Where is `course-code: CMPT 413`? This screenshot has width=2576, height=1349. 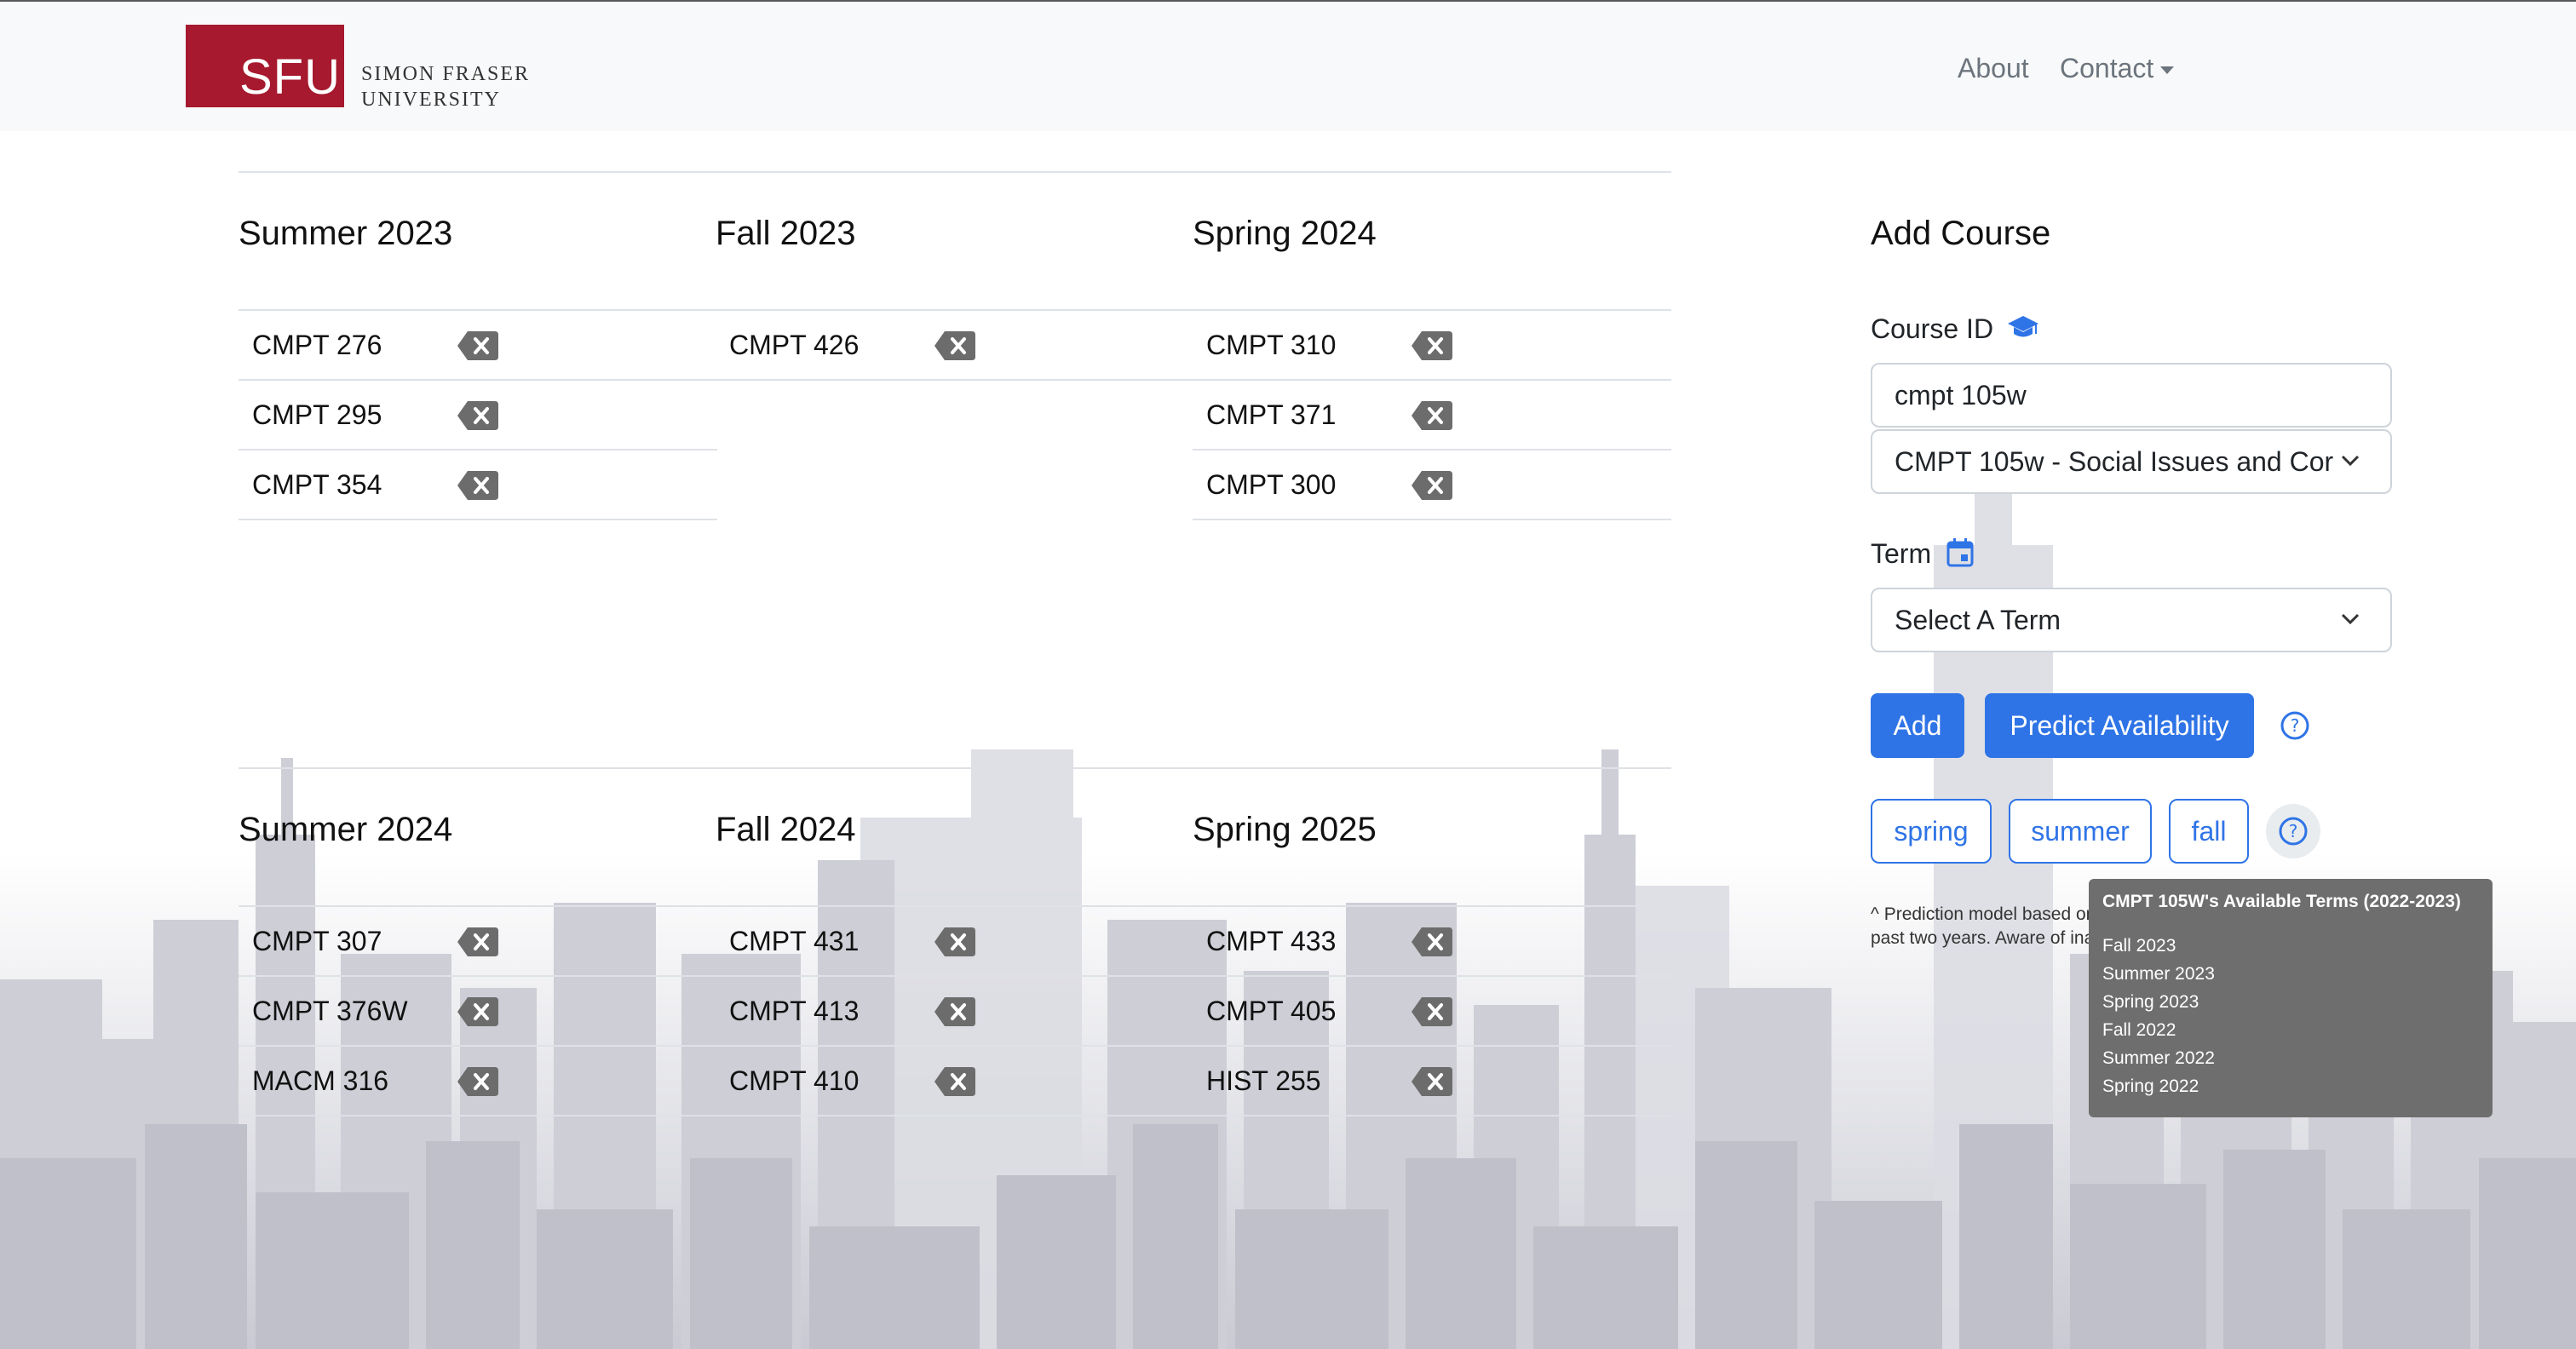
course-code: CMPT 413 is located at coordinates (795, 1011).